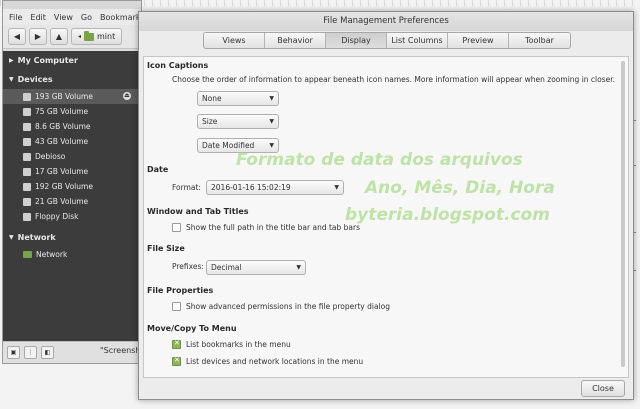 The width and height of the screenshot is (640, 409). I want to click on show-tree-button: ⋮, so click(30, 352).